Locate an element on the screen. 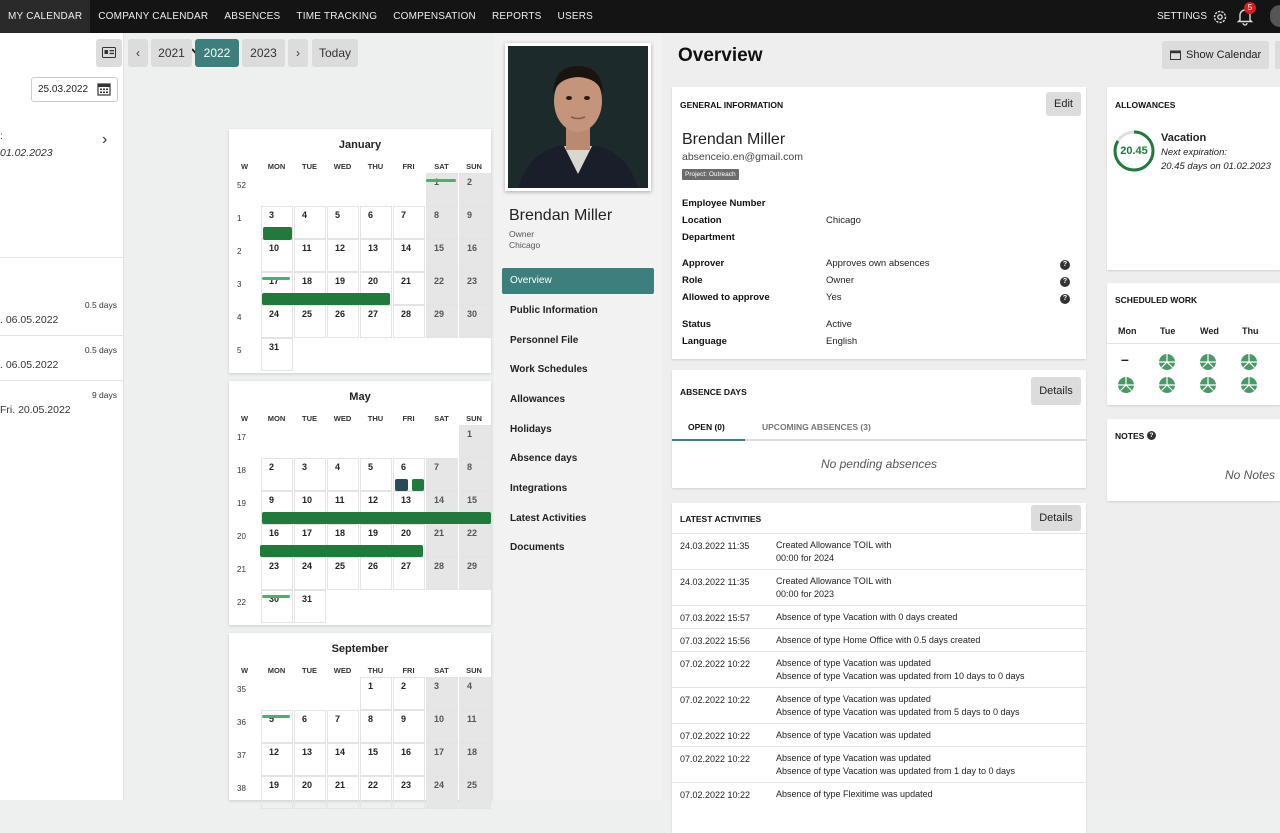  edit-button: Edit is located at coordinates (1063, 104).